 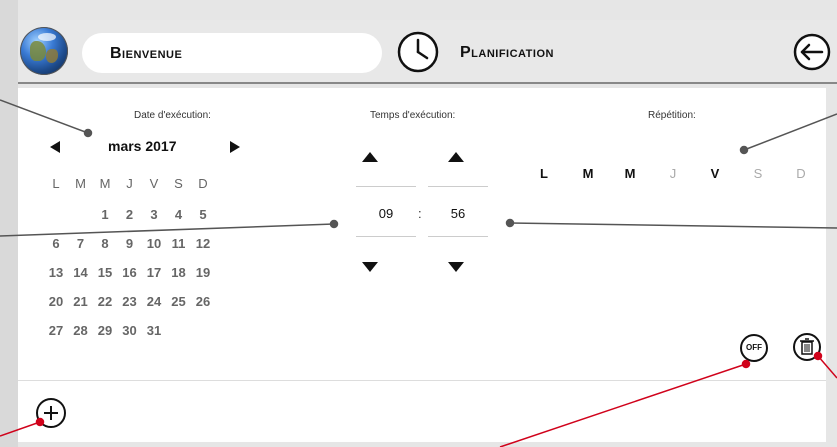 What do you see at coordinates (413, 115) in the screenshot?
I see `time-label: Temps d'exécution:` at bounding box center [413, 115].